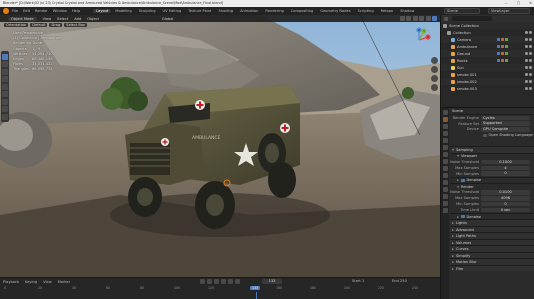 Image resolution: width=534 pixels, height=299 pixels. I want to click on view-layer-selector: ViewLayer, so click(509, 11).